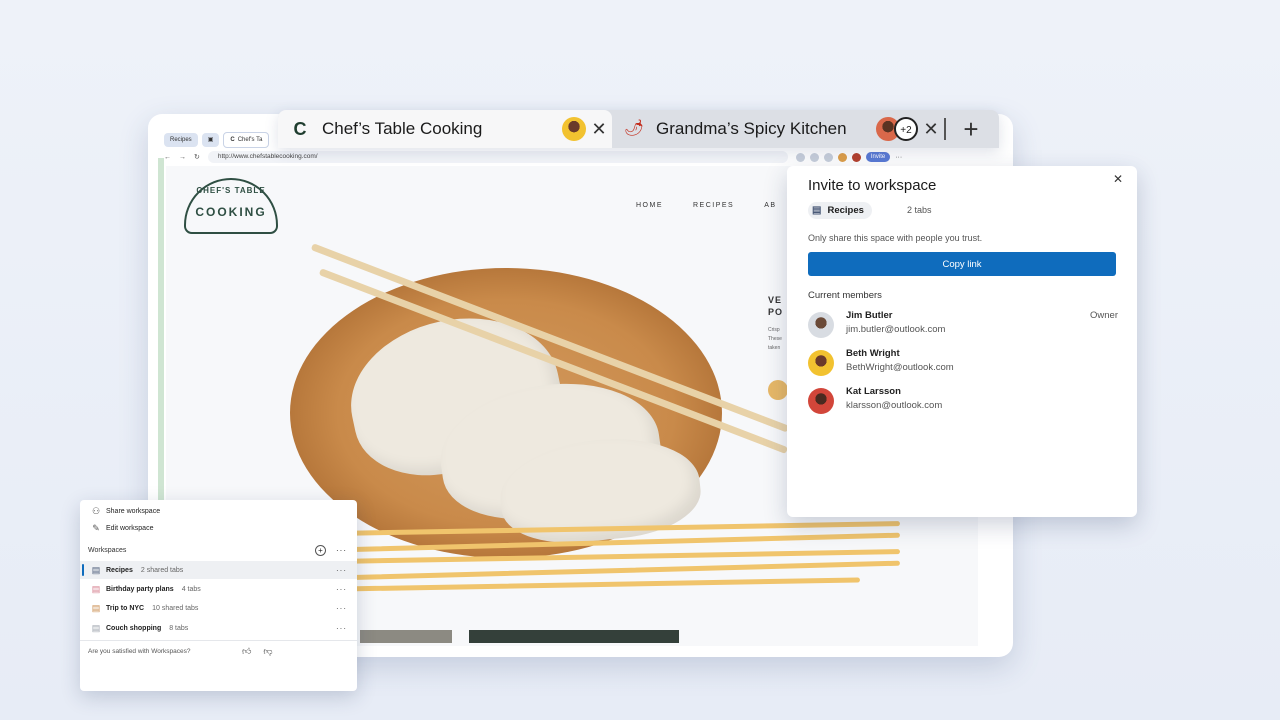  I want to click on workspace-name: Birthday party plans, so click(140, 589).